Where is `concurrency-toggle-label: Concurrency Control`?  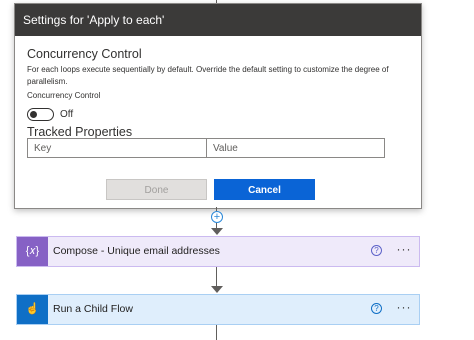 concurrency-toggle-label: Concurrency Control is located at coordinates (64, 95).